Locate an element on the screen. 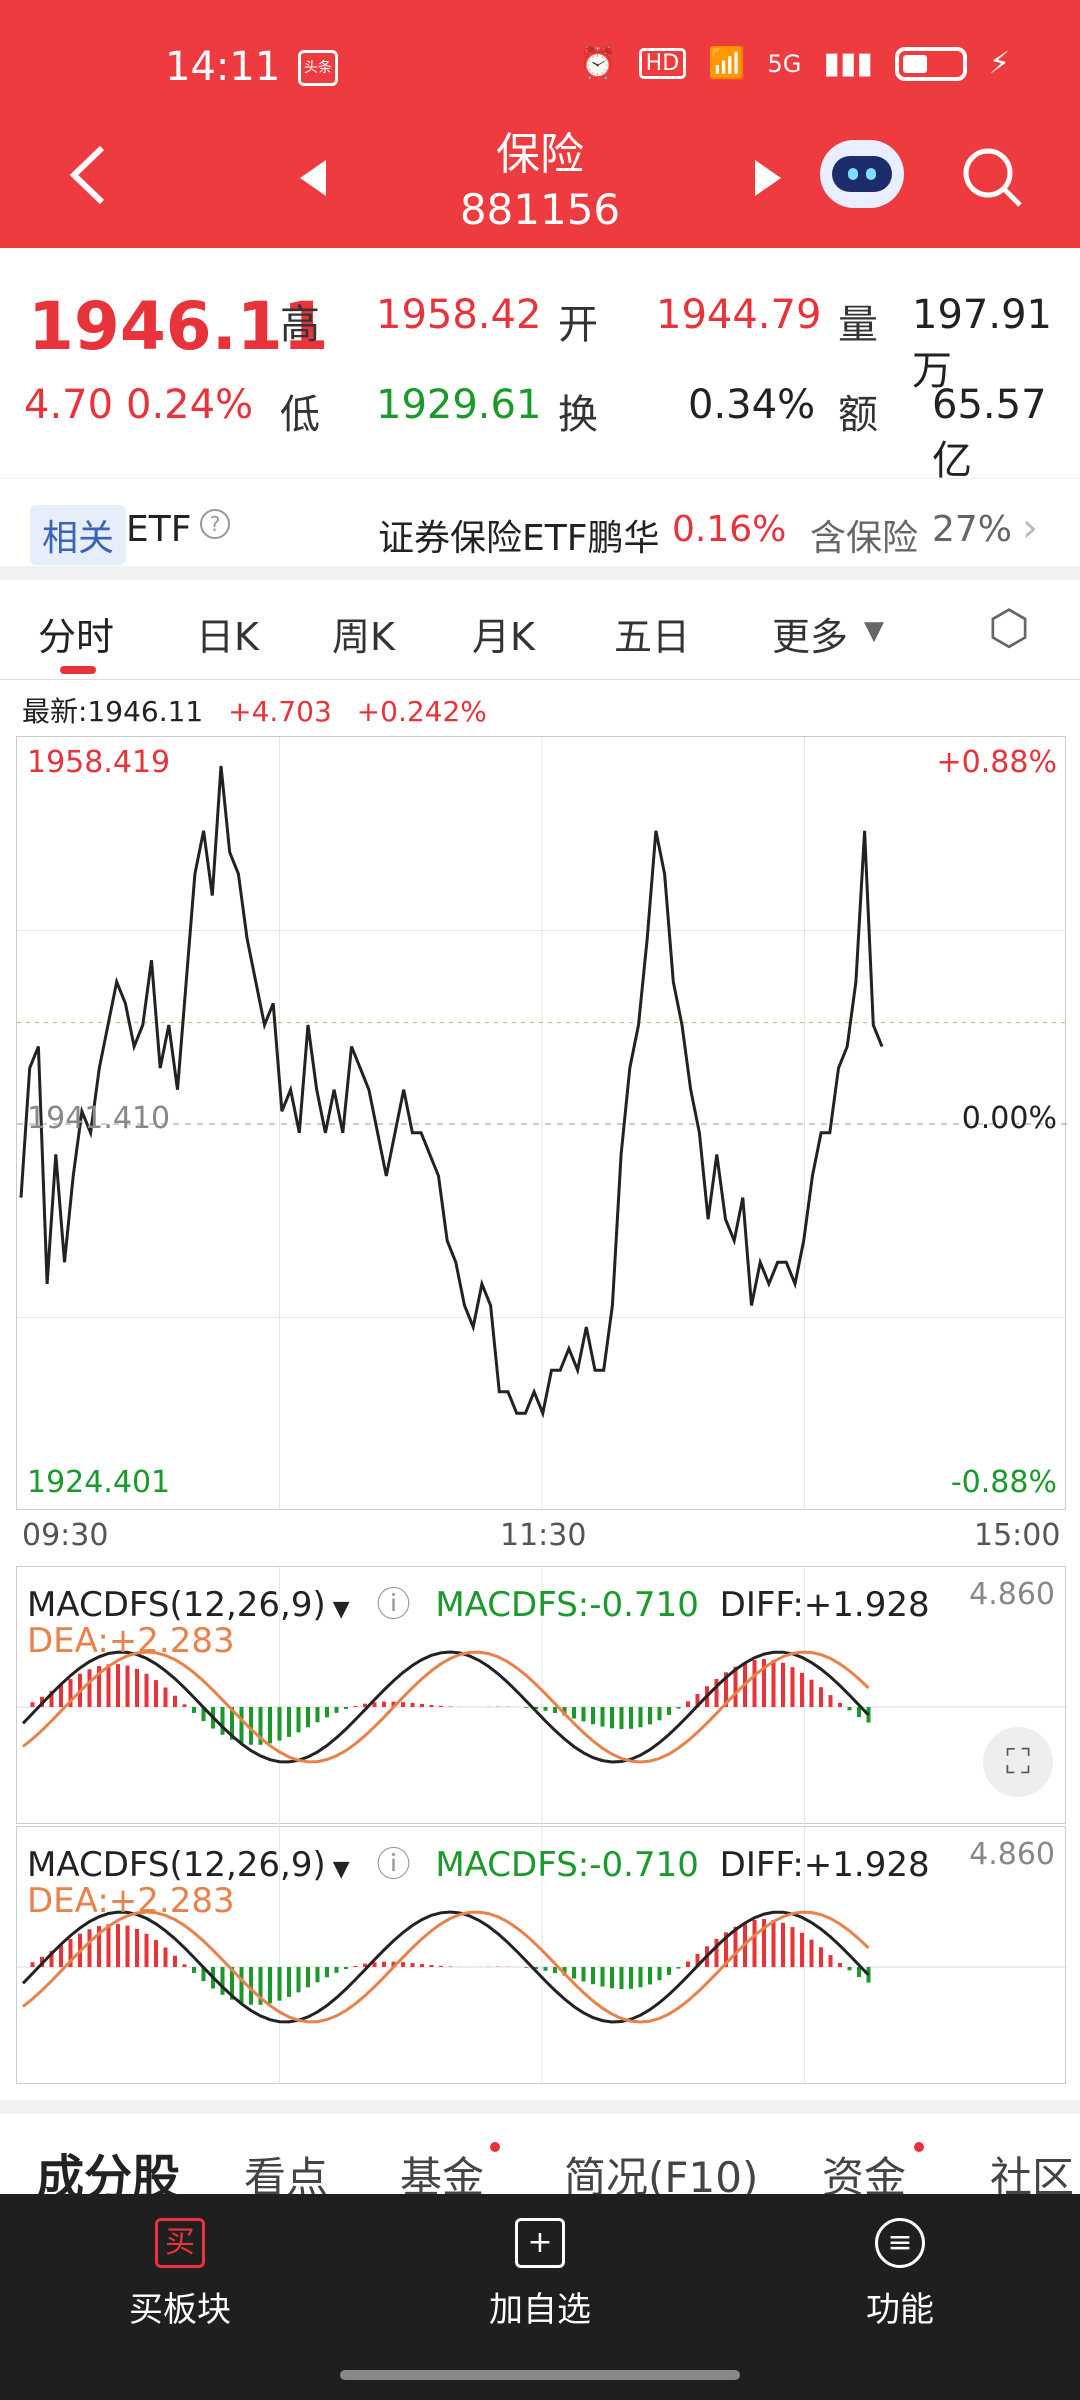 The height and width of the screenshot is (2400, 1080). tab-five-day: 五日 is located at coordinates (652, 633).